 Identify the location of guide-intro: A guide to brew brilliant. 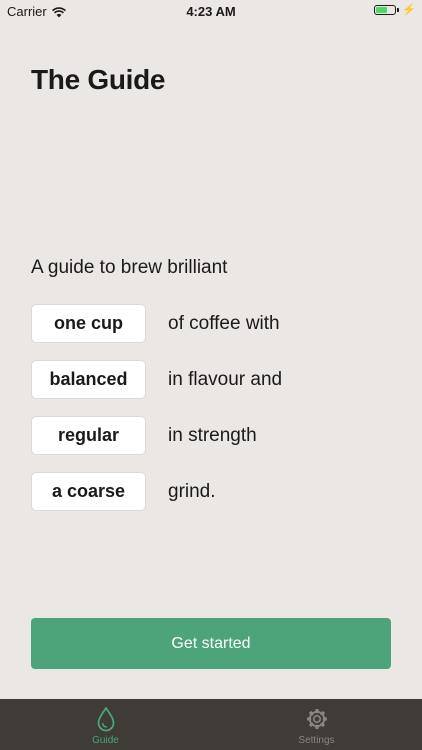
(129, 267).